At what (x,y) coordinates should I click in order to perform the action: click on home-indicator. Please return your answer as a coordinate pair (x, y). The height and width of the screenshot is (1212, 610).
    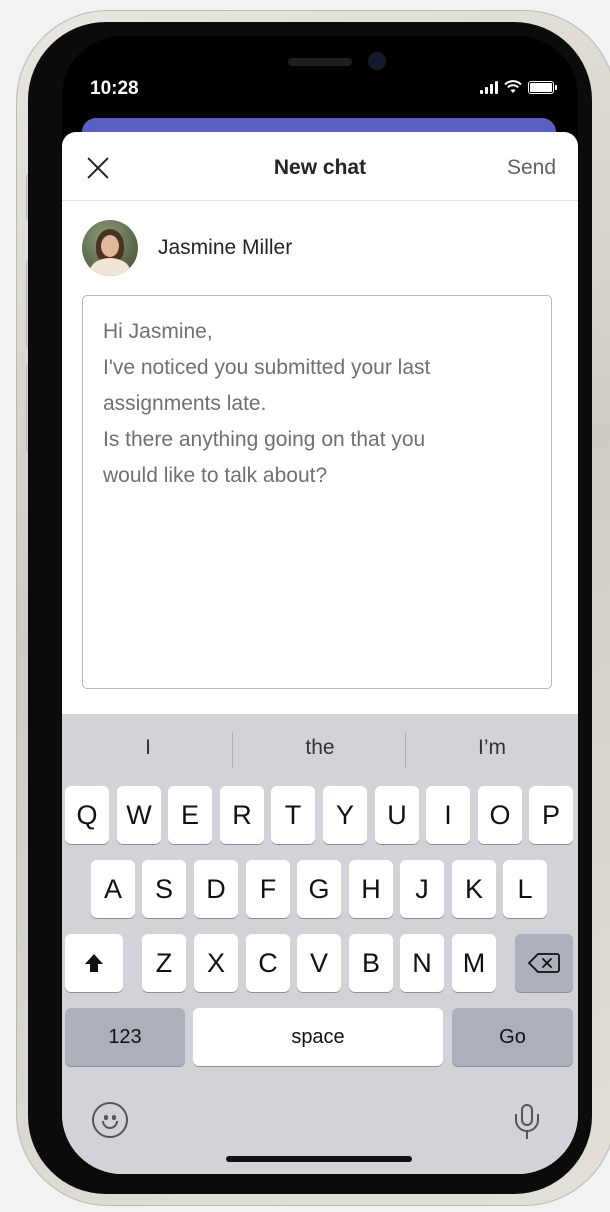
    Looking at the image, I should click on (319, 1159).